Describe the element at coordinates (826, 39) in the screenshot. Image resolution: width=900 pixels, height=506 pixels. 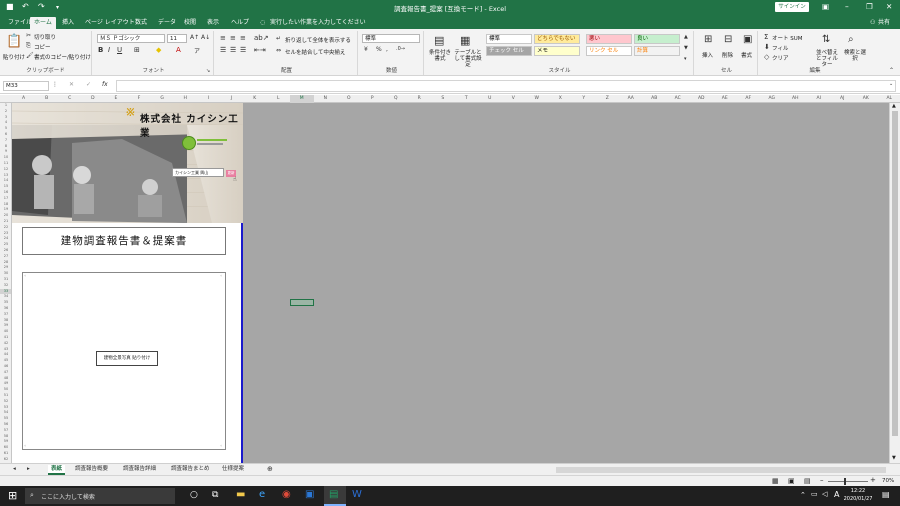
I see `sort-filter-icon: ⇅` at that location.